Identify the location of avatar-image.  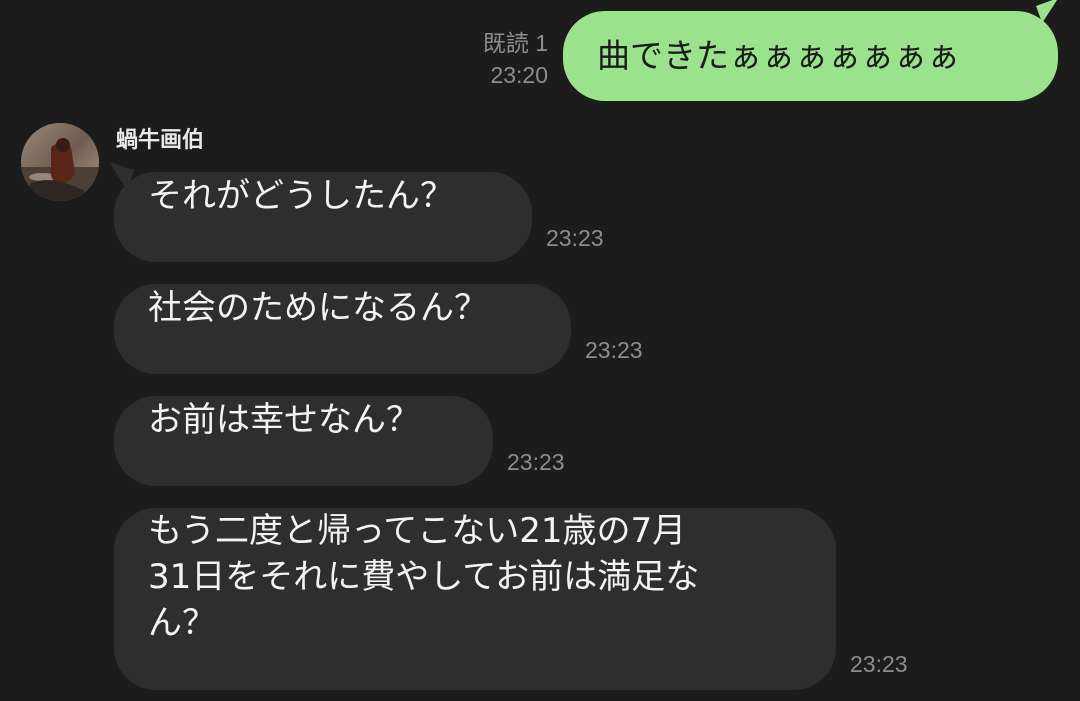
(60, 162).